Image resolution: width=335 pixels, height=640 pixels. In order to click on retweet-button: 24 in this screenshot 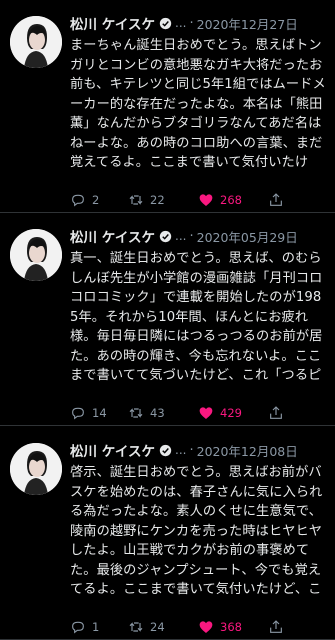, I will do `click(163, 627)`.